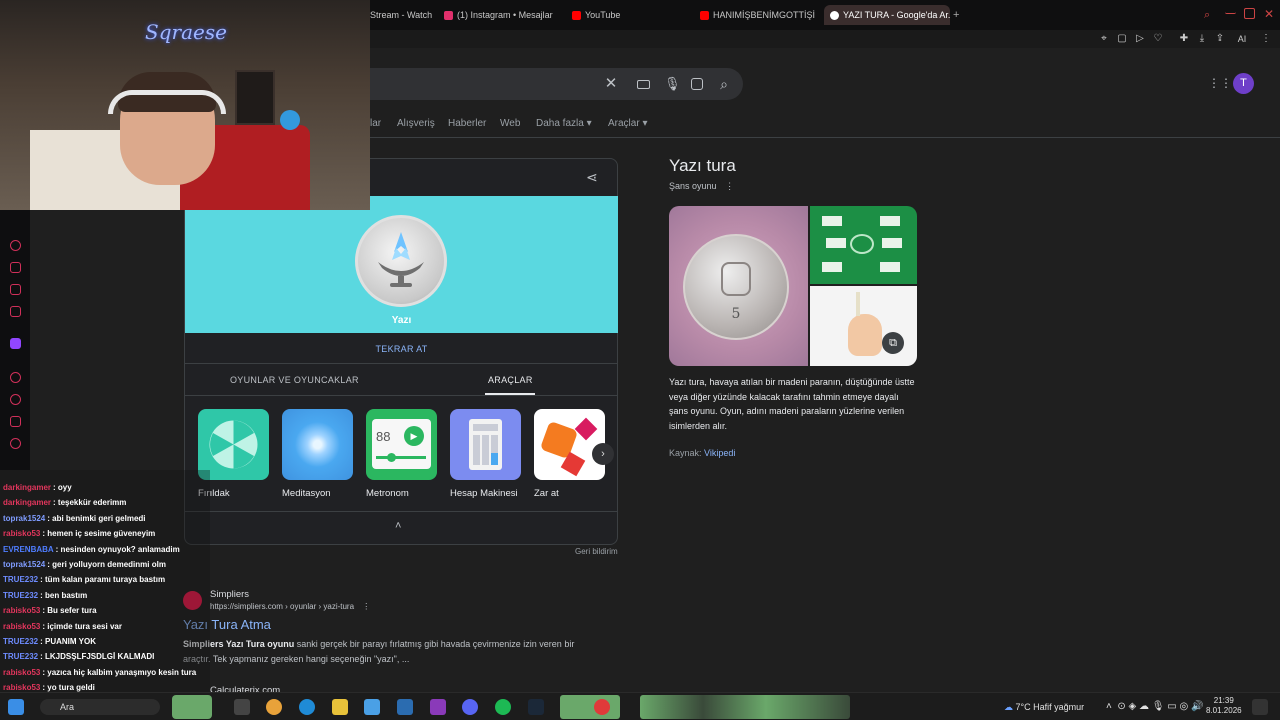 This screenshot has width=1280, height=720. What do you see at coordinates (100, 707) in the screenshot?
I see `taskbar-search: Ara` at bounding box center [100, 707].